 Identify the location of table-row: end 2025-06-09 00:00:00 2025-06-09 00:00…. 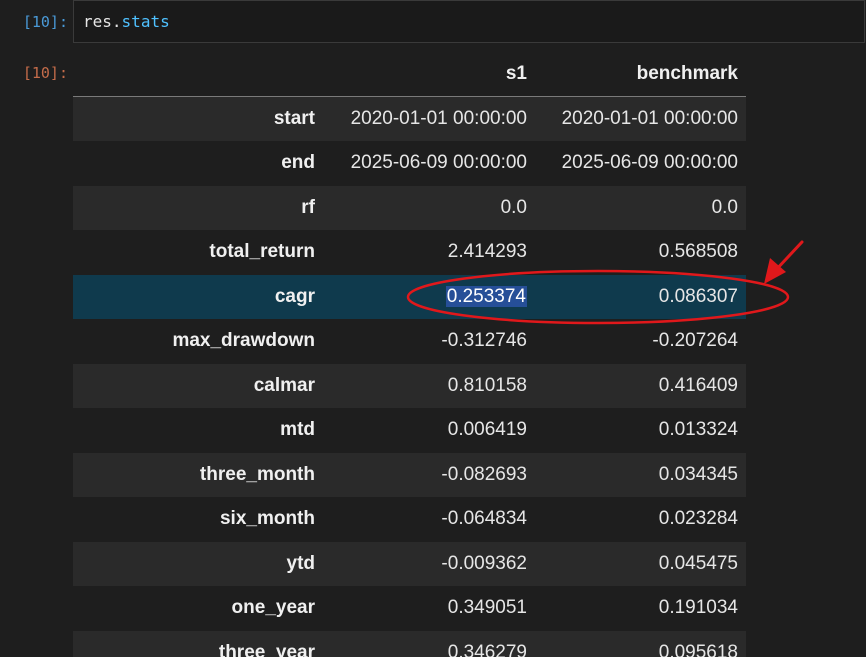
(409, 163).